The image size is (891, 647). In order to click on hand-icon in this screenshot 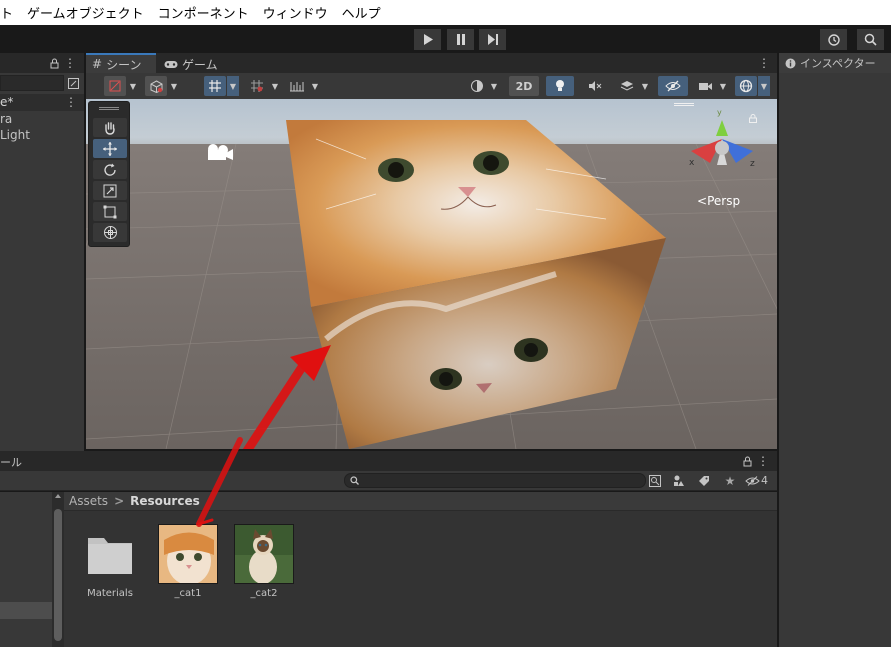, I will do `click(110, 128)`.